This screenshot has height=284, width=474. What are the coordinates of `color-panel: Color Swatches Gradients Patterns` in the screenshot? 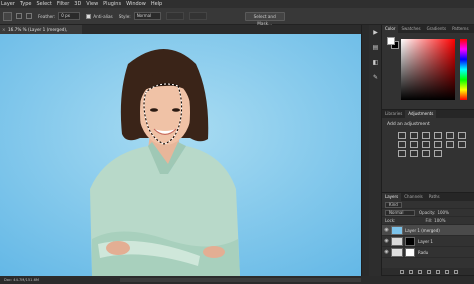 It's located at (428, 67).